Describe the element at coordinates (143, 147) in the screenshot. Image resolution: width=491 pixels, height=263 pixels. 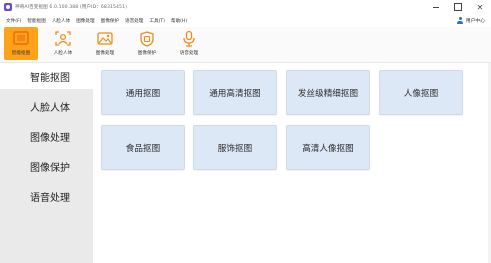
I see `card-food-matting: 食品抠图` at that location.